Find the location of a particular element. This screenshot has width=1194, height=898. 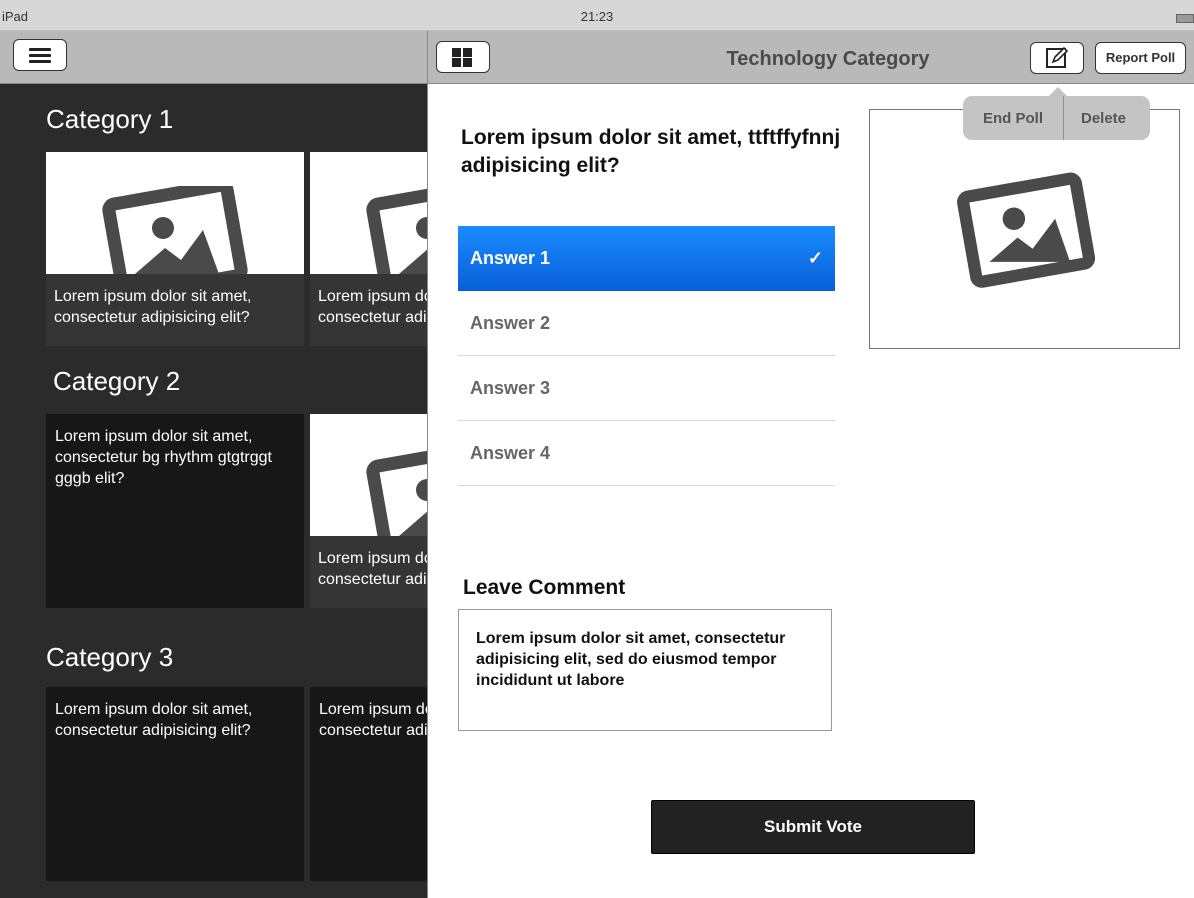

answer-label: Answer 1 is located at coordinates (510, 258).